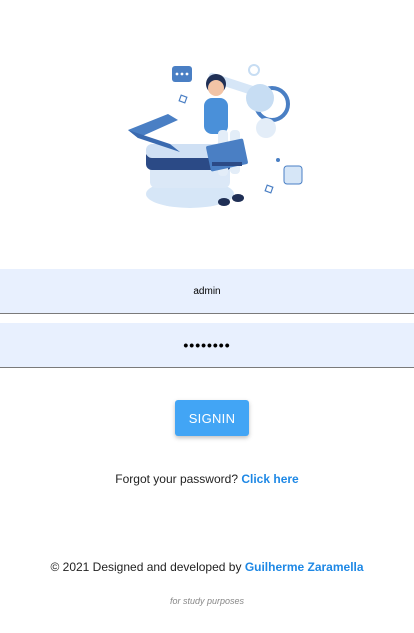 The image size is (414, 633). What do you see at coordinates (304, 567) in the screenshot?
I see `author-link: Guilherme Zaramella` at bounding box center [304, 567].